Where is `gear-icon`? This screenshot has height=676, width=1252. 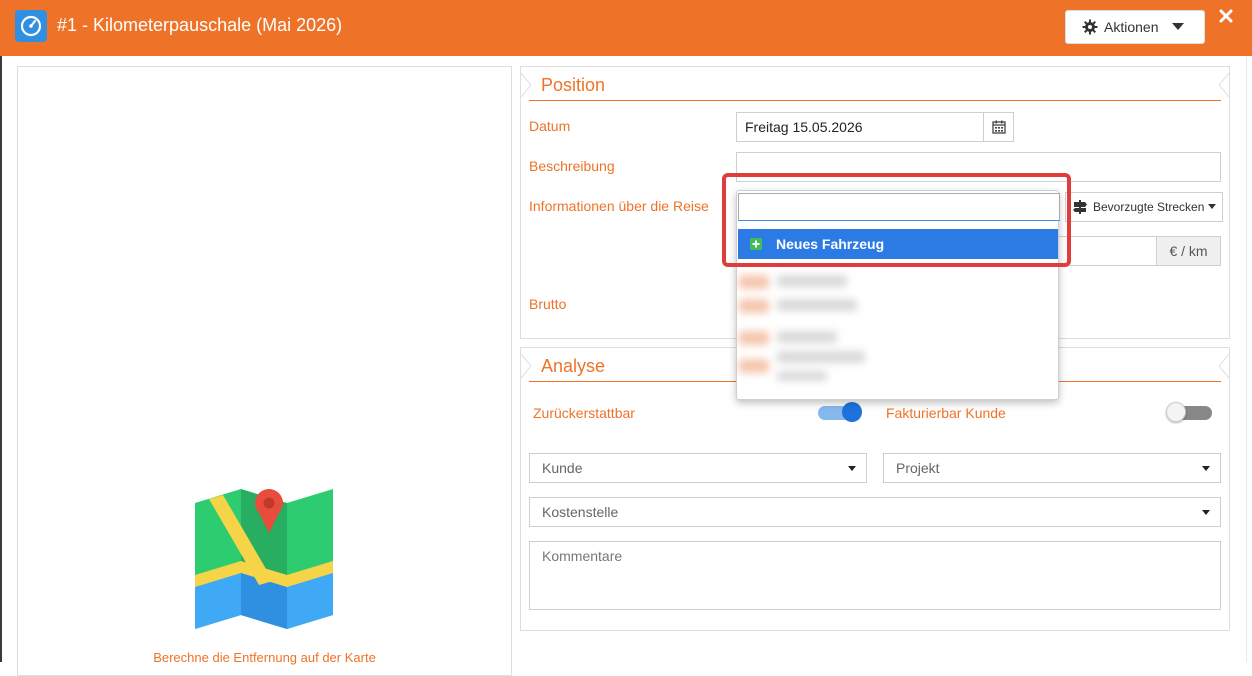 gear-icon is located at coordinates (1090, 27).